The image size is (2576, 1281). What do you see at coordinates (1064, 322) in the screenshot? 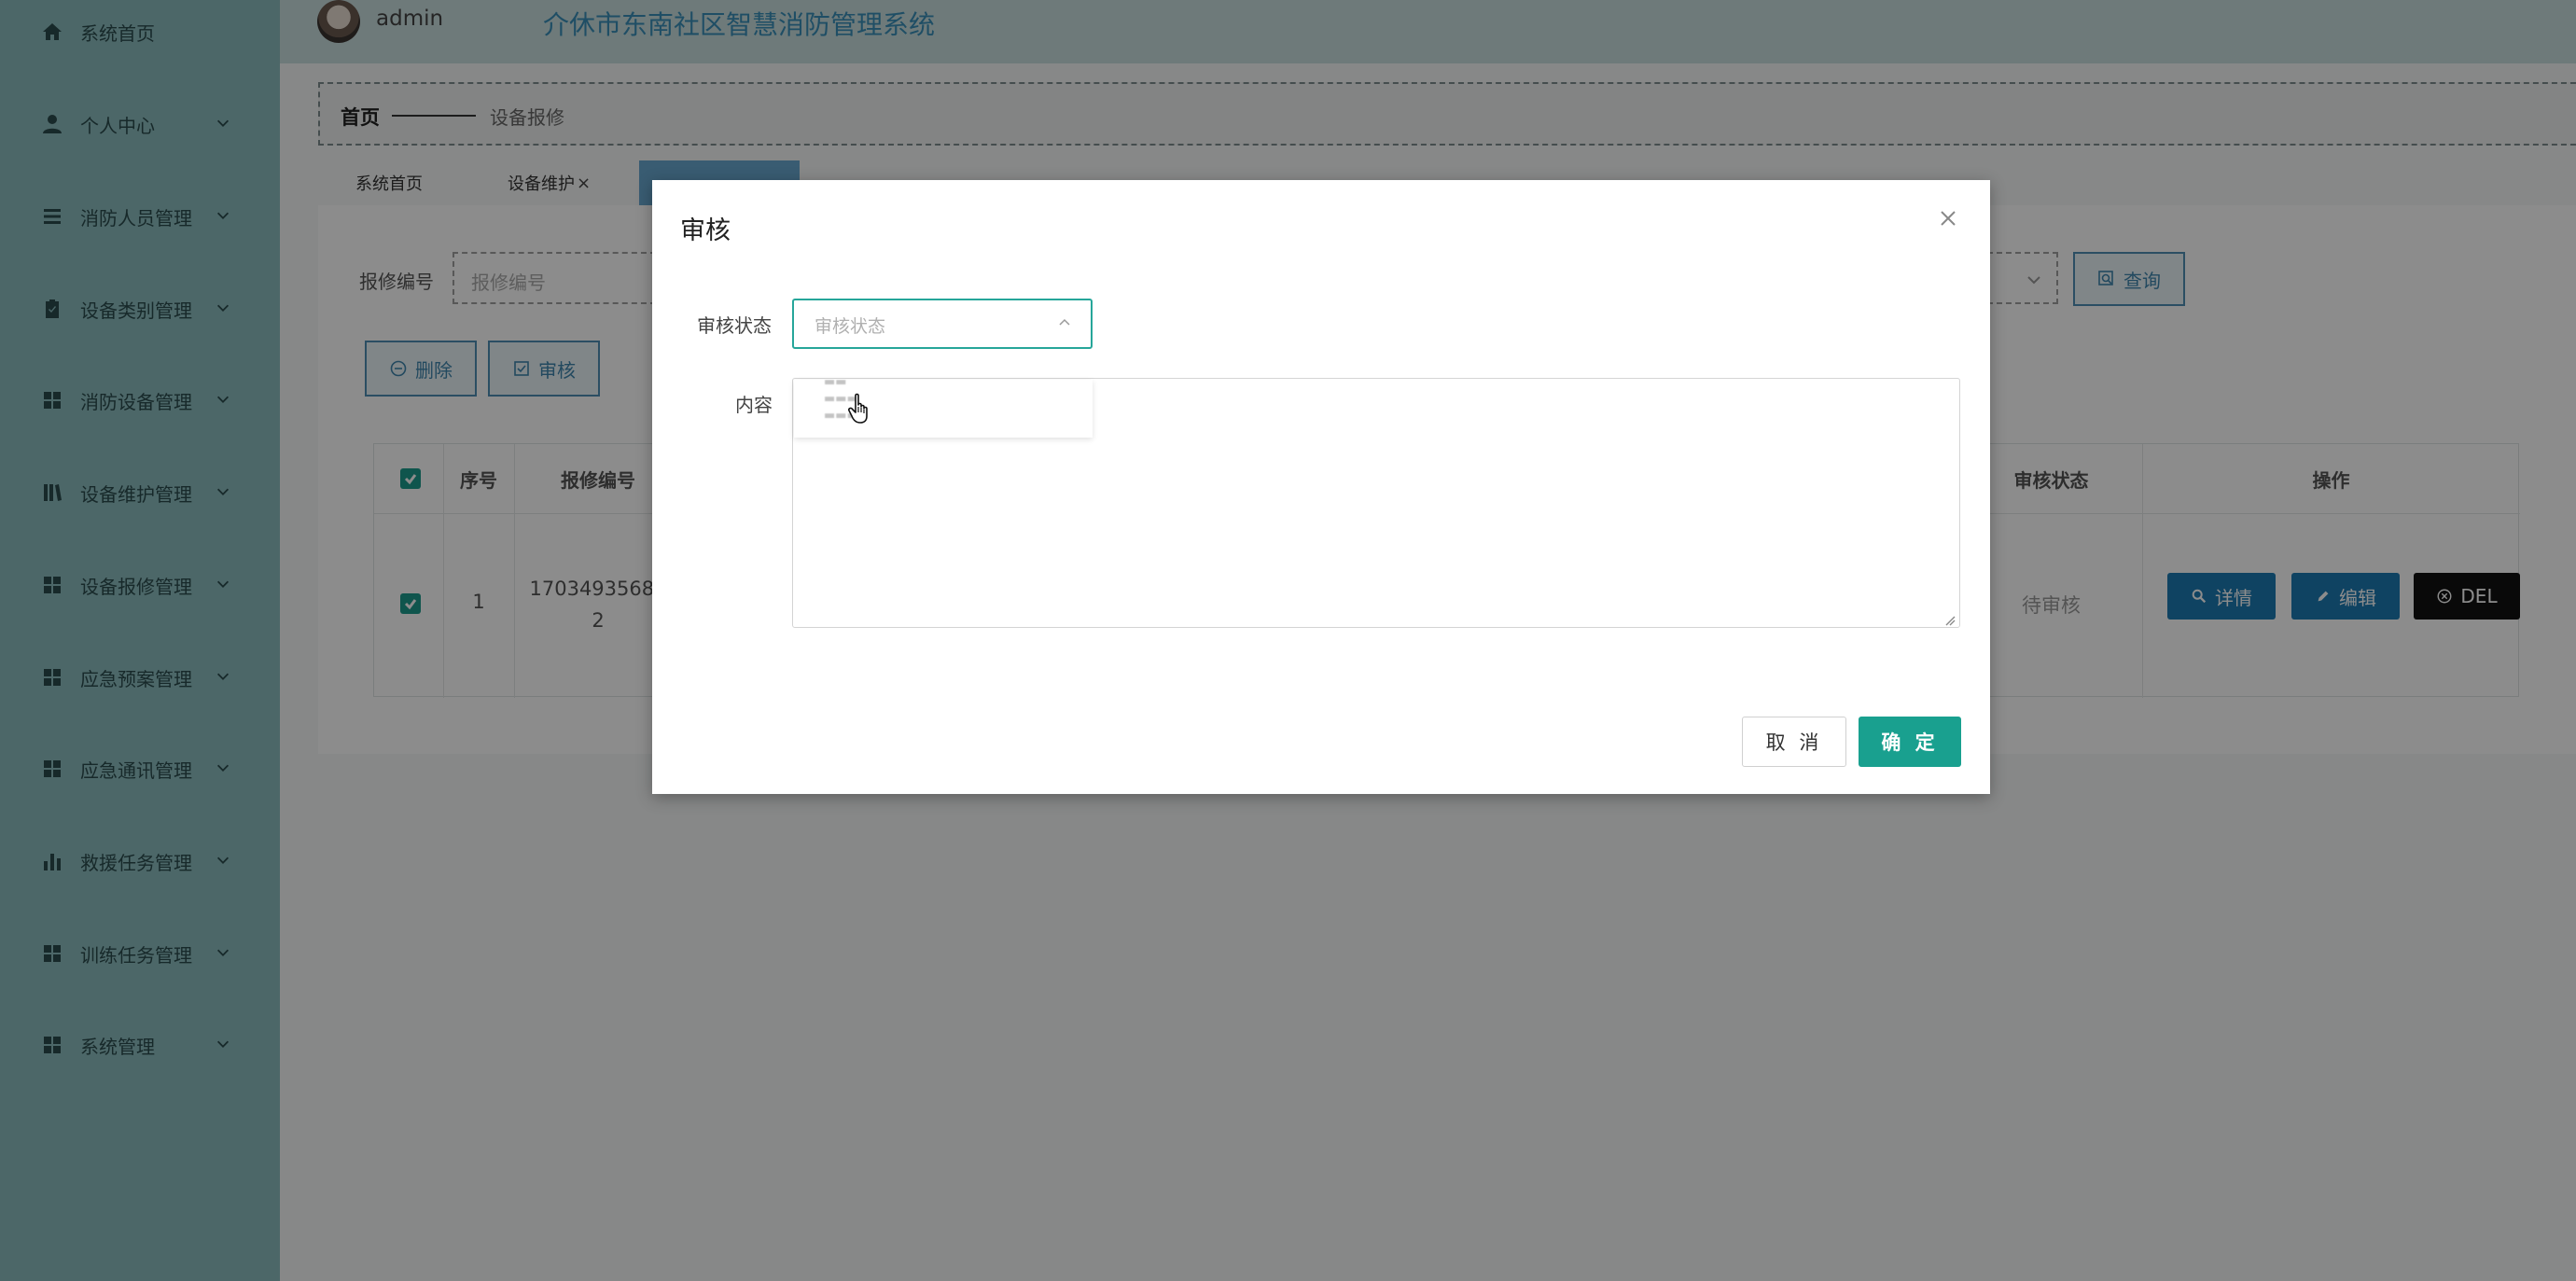
I see `chevron-up-icon` at bounding box center [1064, 322].